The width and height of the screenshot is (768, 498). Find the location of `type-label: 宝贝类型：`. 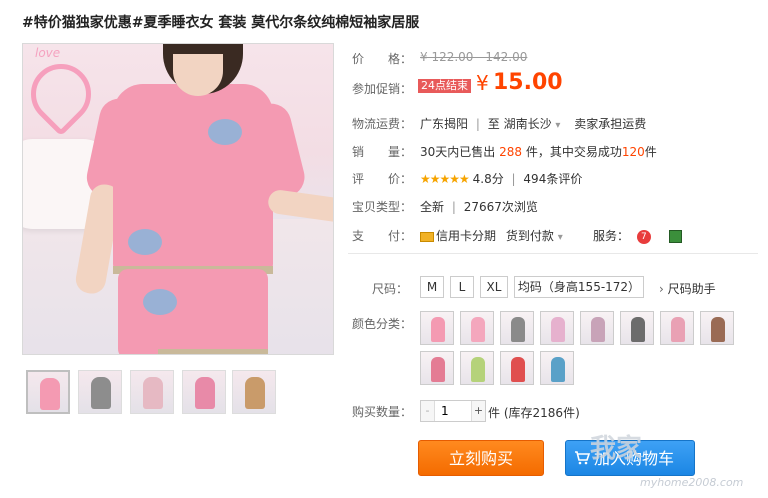

type-label: 宝贝类型： is located at coordinates (382, 207).